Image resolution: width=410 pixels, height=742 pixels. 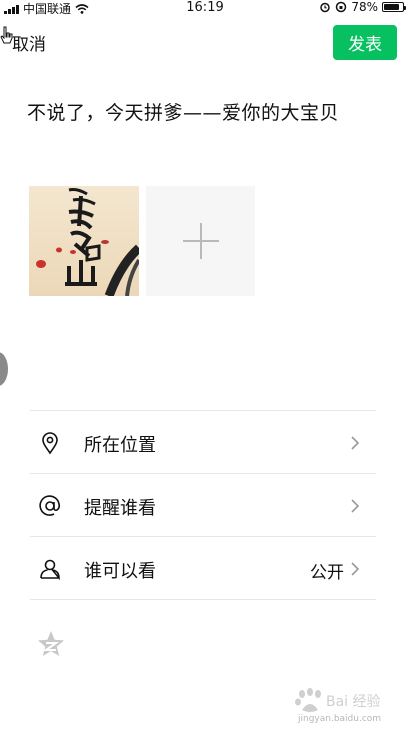 What do you see at coordinates (353, 702) in the screenshot?
I see `svg-text: Bai 经验` at bounding box center [353, 702].